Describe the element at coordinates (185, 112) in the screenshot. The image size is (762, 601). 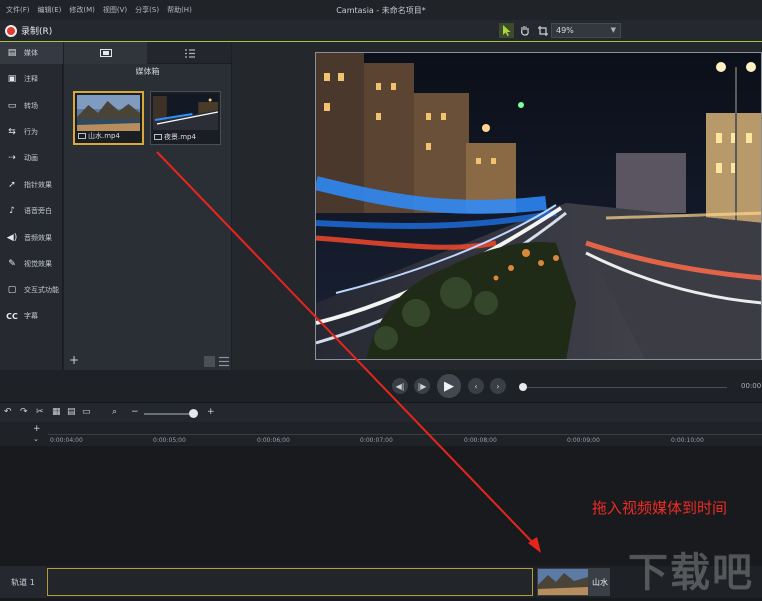
I see `night-city-thumbnail` at that location.